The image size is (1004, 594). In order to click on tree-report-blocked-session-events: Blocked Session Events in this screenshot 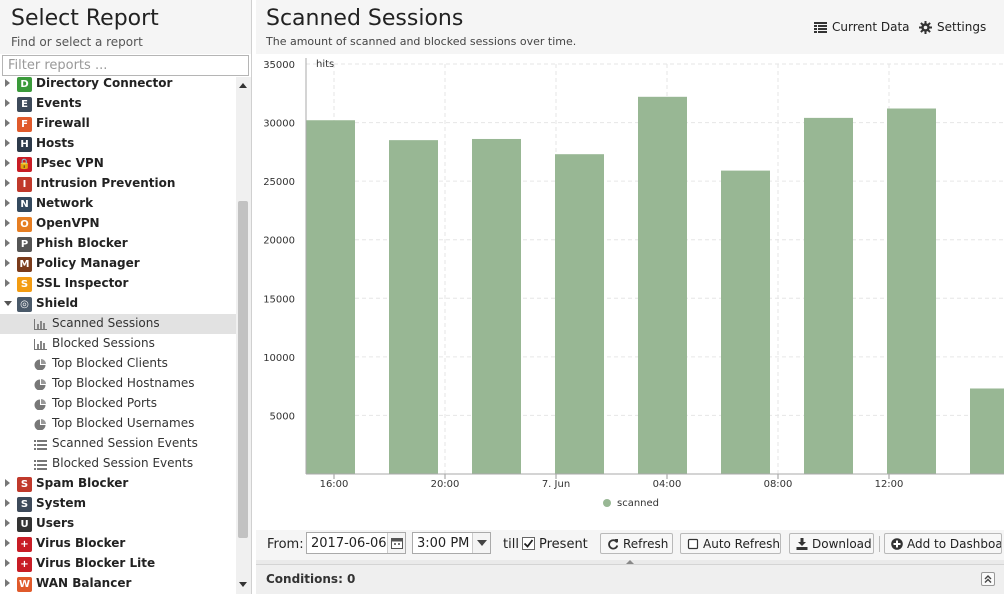, I will do `click(118, 464)`.